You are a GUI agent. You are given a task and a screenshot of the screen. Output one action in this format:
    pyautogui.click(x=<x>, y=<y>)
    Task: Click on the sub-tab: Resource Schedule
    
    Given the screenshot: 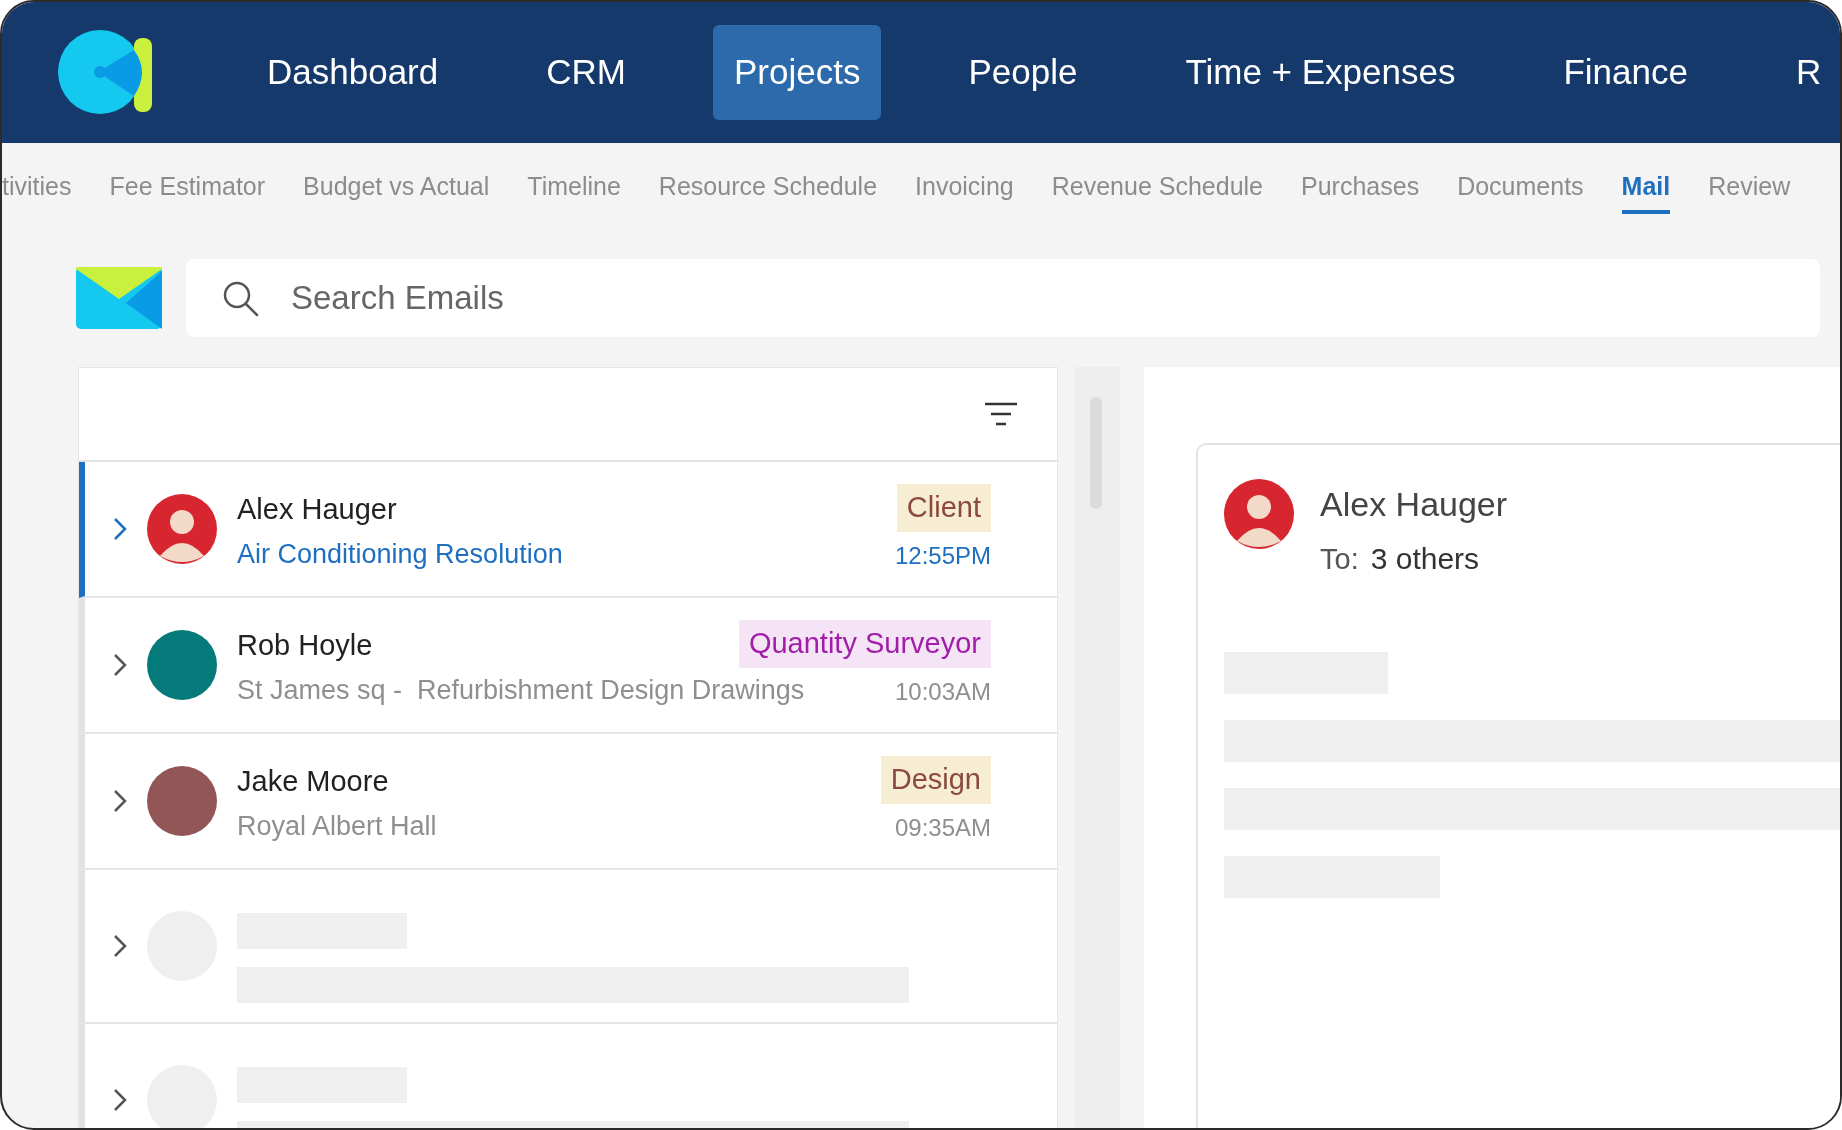 What is the action you would take?
    pyautogui.click(x=768, y=191)
    